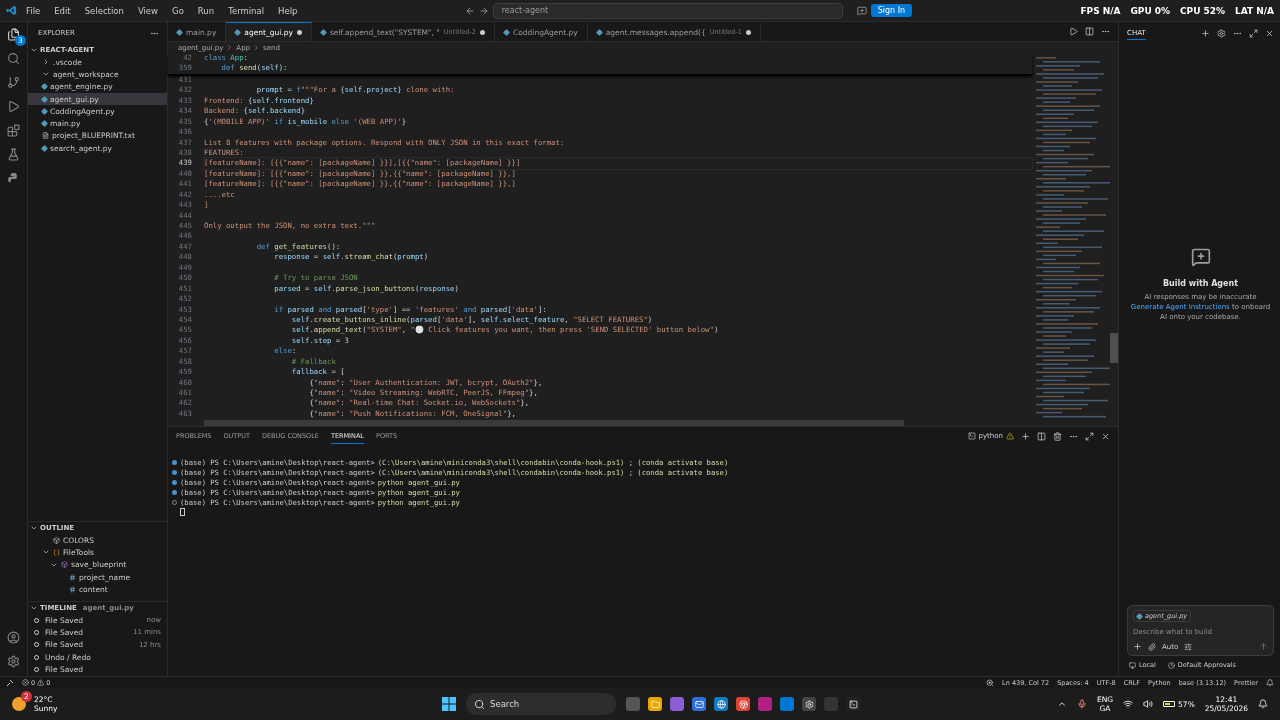 The width and height of the screenshot is (1280, 720). I want to click on account-icon, so click(13, 637).